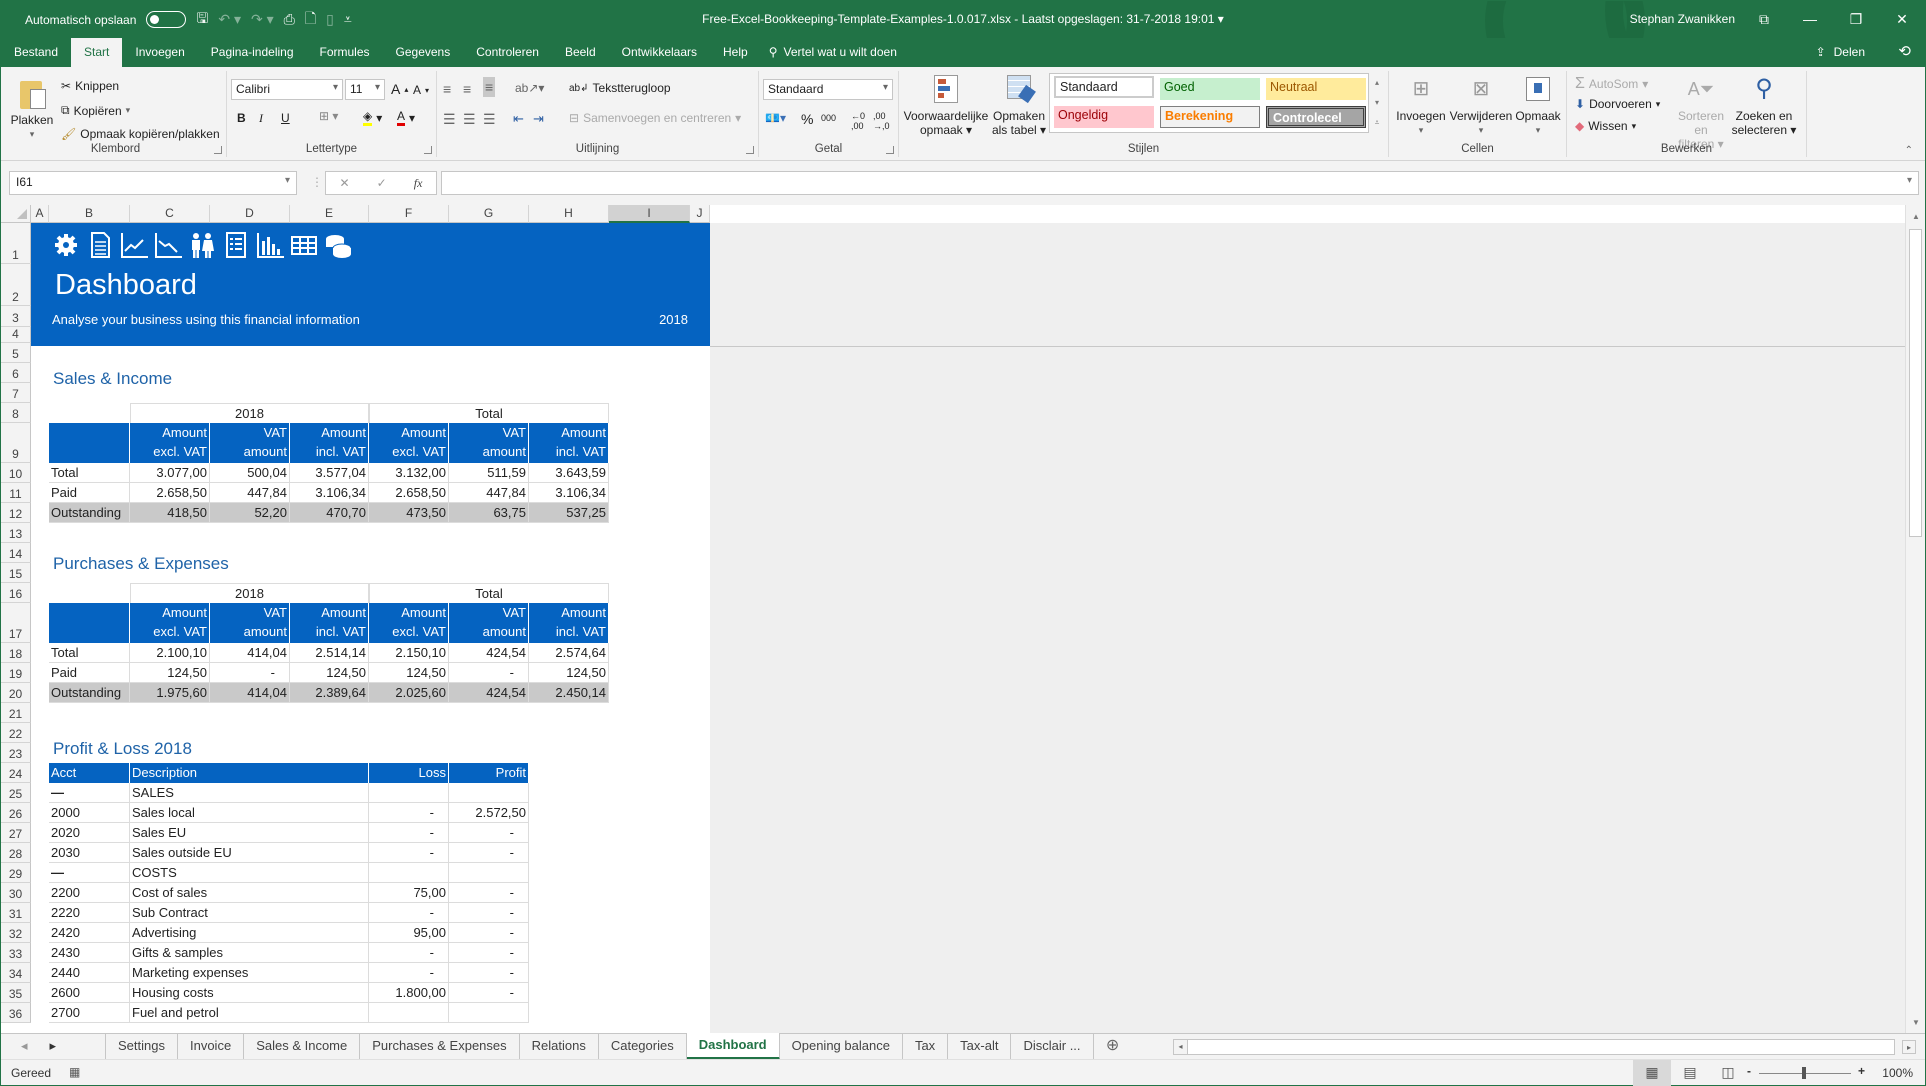  What do you see at coordinates (16, 693) in the screenshot?
I see `row-header-20: 20` at bounding box center [16, 693].